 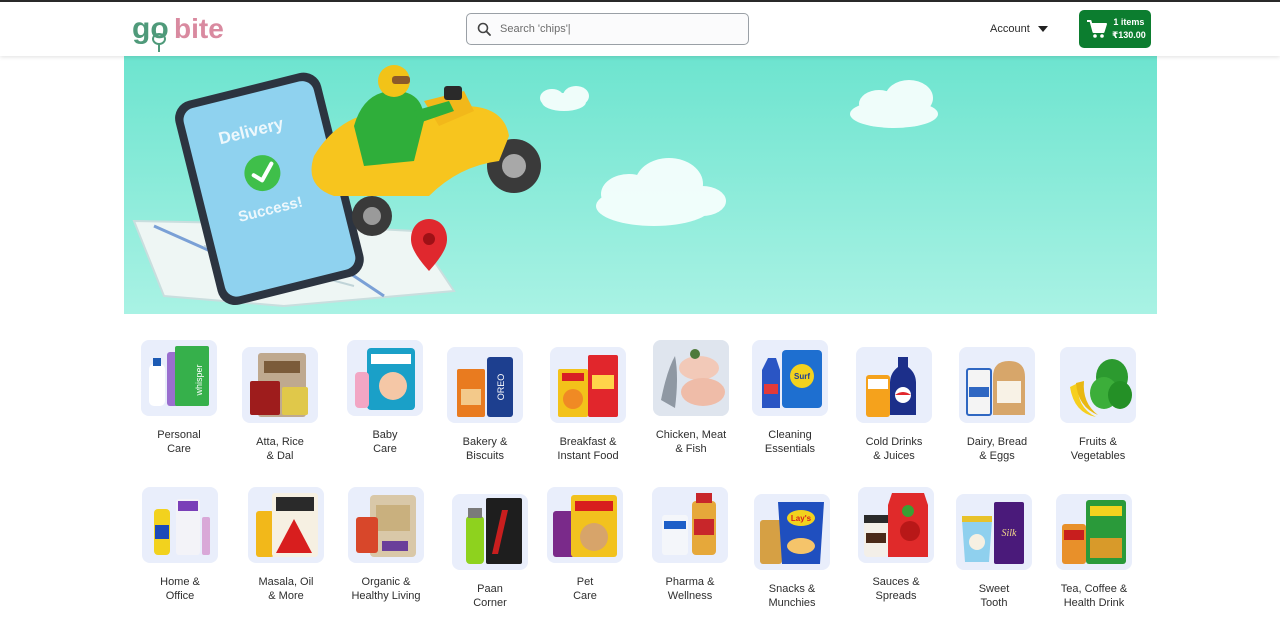 I want to click on search-input, so click(x=615, y=29).